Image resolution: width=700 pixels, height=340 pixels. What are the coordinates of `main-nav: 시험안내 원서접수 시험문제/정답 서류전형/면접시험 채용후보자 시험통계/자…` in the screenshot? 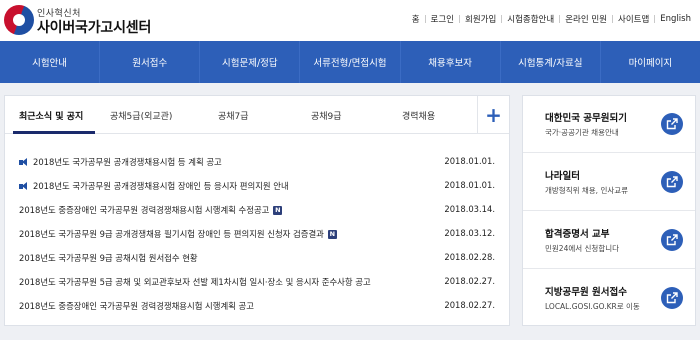 It's located at (350, 62).